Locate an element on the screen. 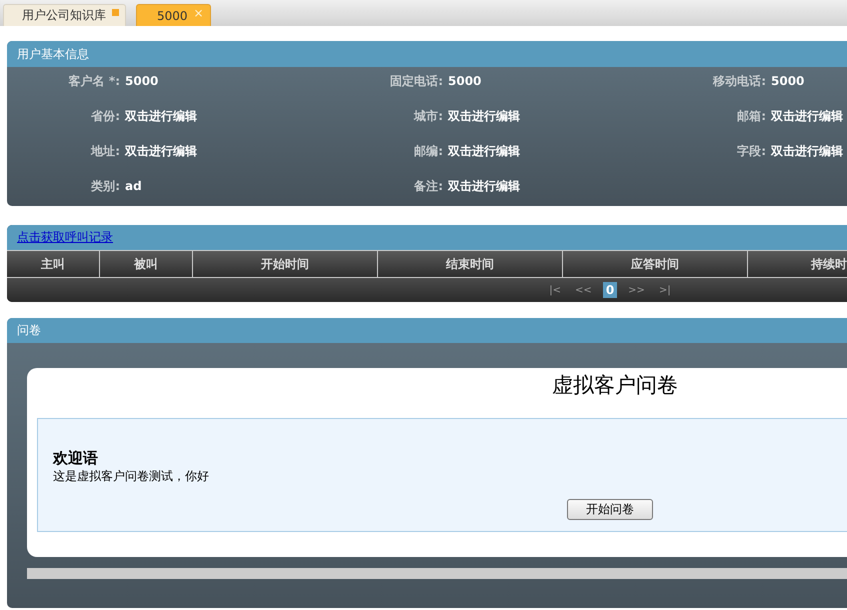 Image resolution: width=847 pixels, height=610 pixels. call-records-link: 点击获取呼叫记录 is located at coordinates (65, 237).